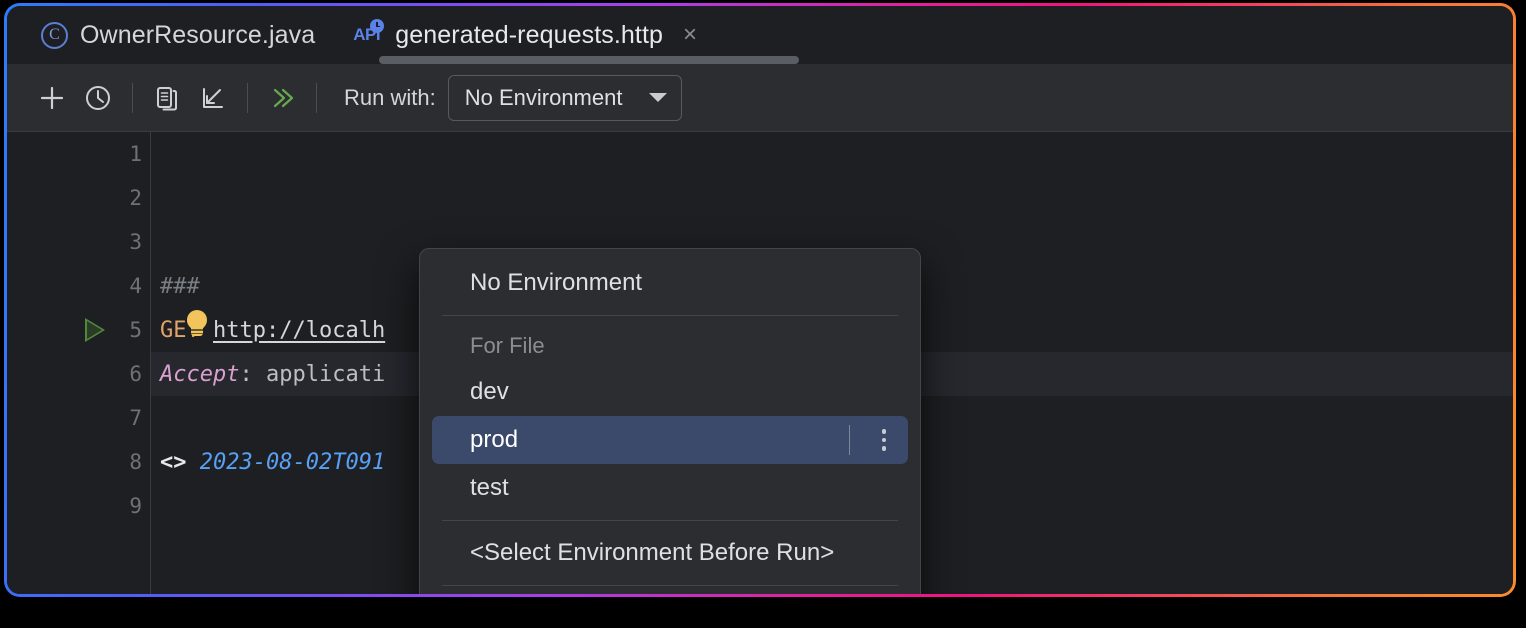 The width and height of the screenshot is (1526, 628). What do you see at coordinates (197, 324) in the screenshot?
I see `intention-bulb-icon` at bounding box center [197, 324].